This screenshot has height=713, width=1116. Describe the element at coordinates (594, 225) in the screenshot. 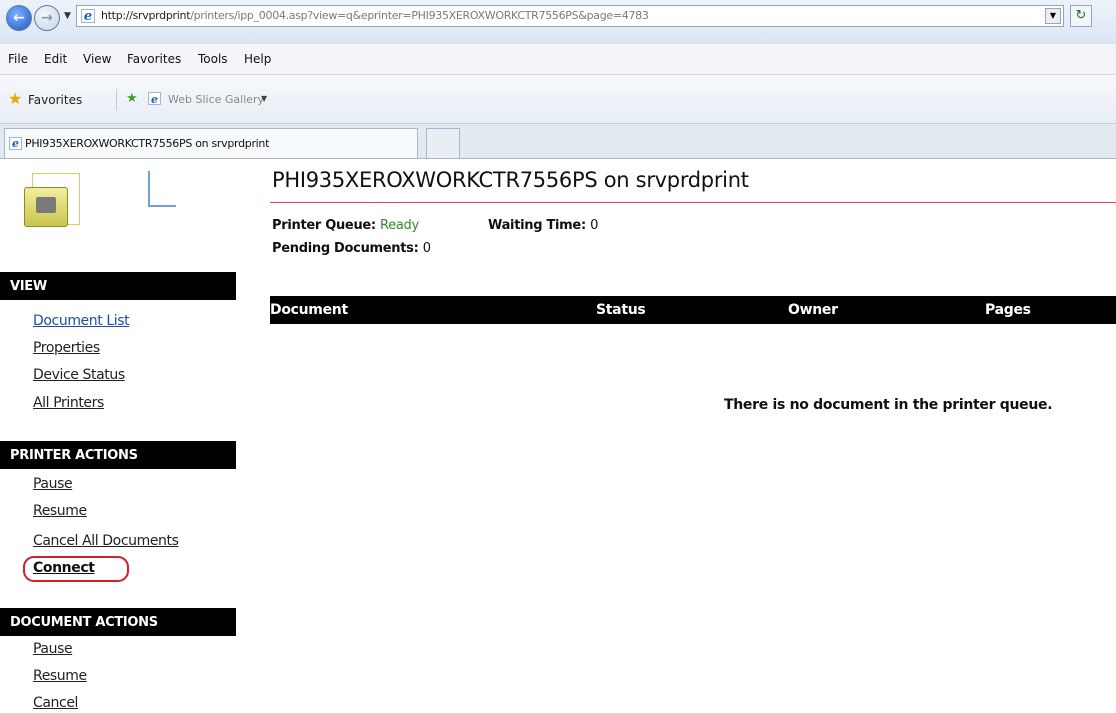

I see `waiting-value: 0` at that location.